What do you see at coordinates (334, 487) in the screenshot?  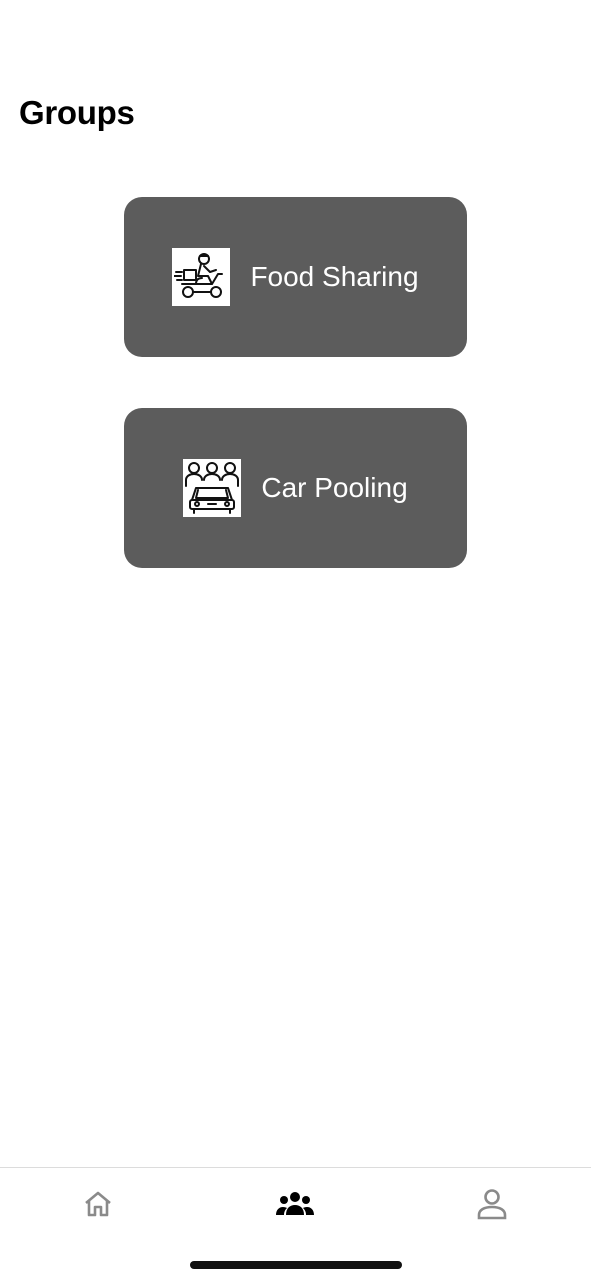 I see `group-card-label: Car Pooling` at bounding box center [334, 487].